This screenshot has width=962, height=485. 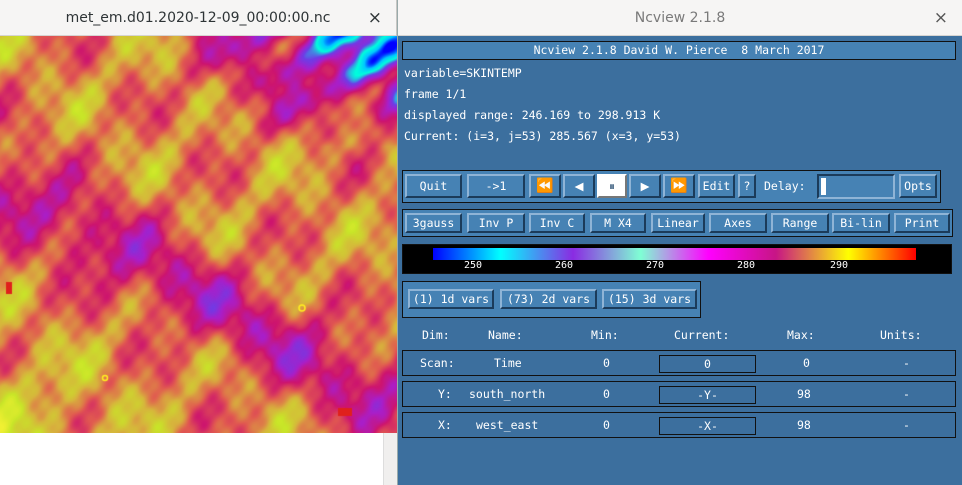 I want to click on dim-max: 0, so click(x=806, y=363).